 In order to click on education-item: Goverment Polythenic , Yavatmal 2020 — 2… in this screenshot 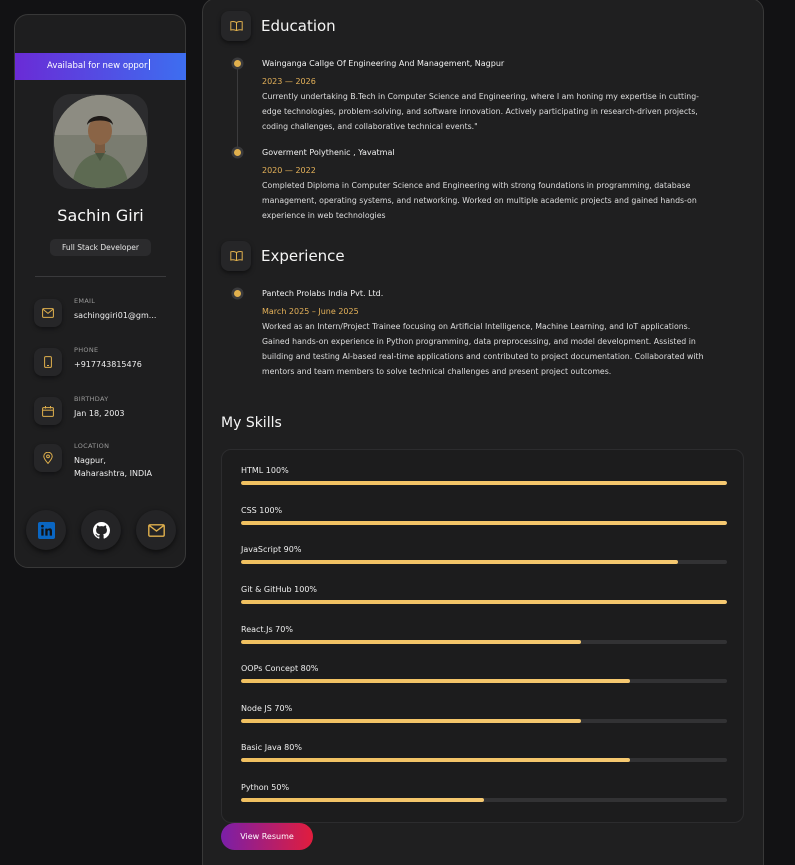, I will do `click(484, 185)`.